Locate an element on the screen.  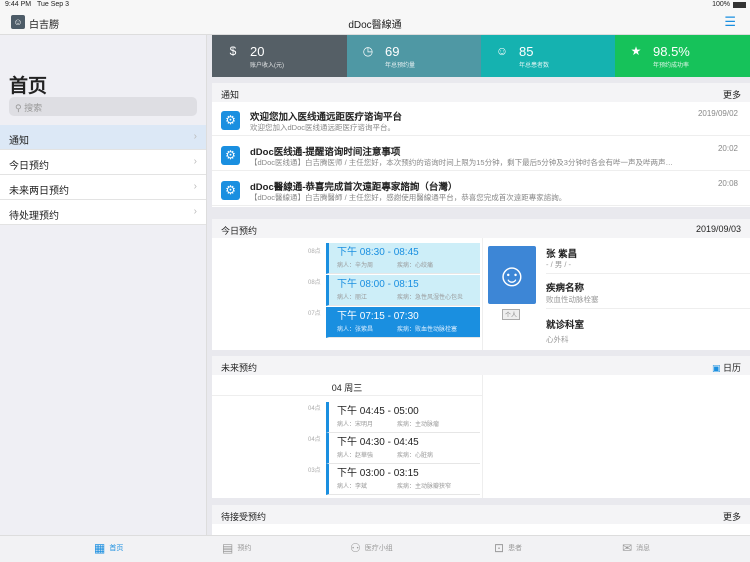
hour-label: 03点 is located at coordinates (314, 471).